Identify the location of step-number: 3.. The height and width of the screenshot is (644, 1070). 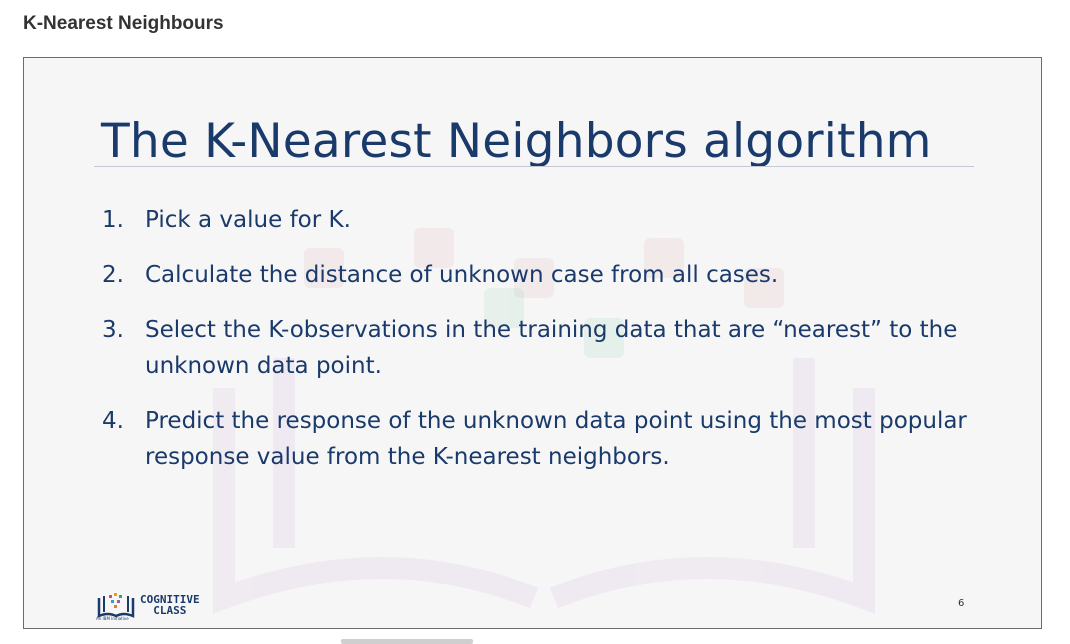
(113, 330).